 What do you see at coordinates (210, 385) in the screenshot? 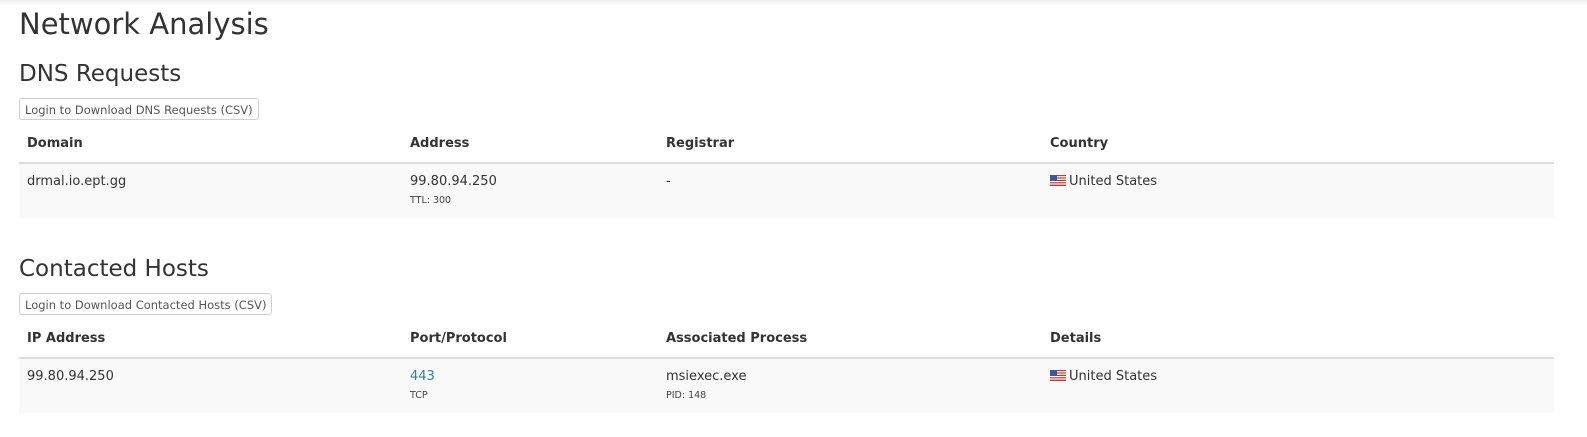
I see `ip-cell: 99.80.94.250` at bounding box center [210, 385].